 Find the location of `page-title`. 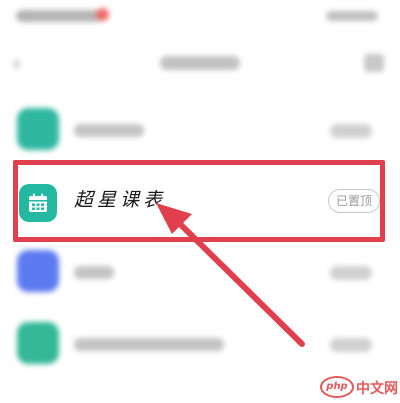

page-title is located at coordinates (200, 63).